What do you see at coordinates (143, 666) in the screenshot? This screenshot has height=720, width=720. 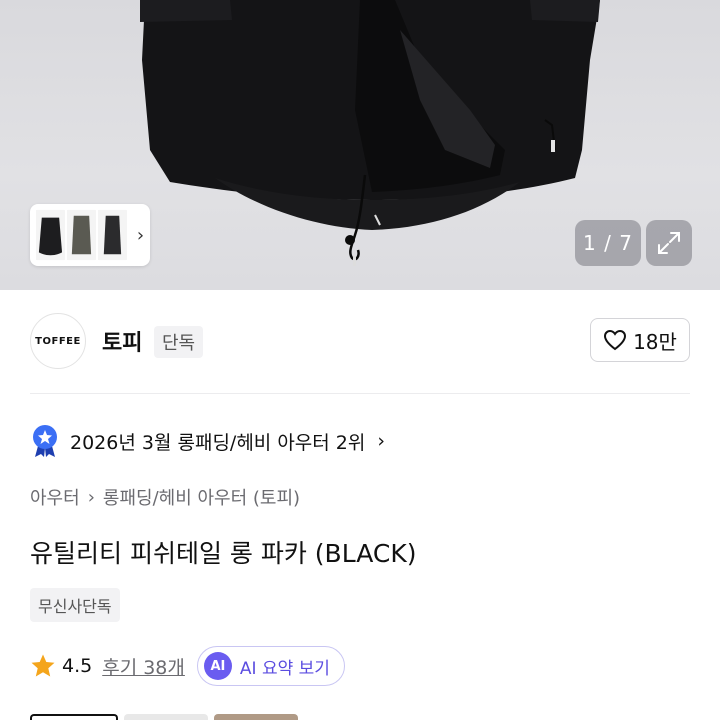 I see `review-count-link: 후기 38개` at bounding box center [143, 666].